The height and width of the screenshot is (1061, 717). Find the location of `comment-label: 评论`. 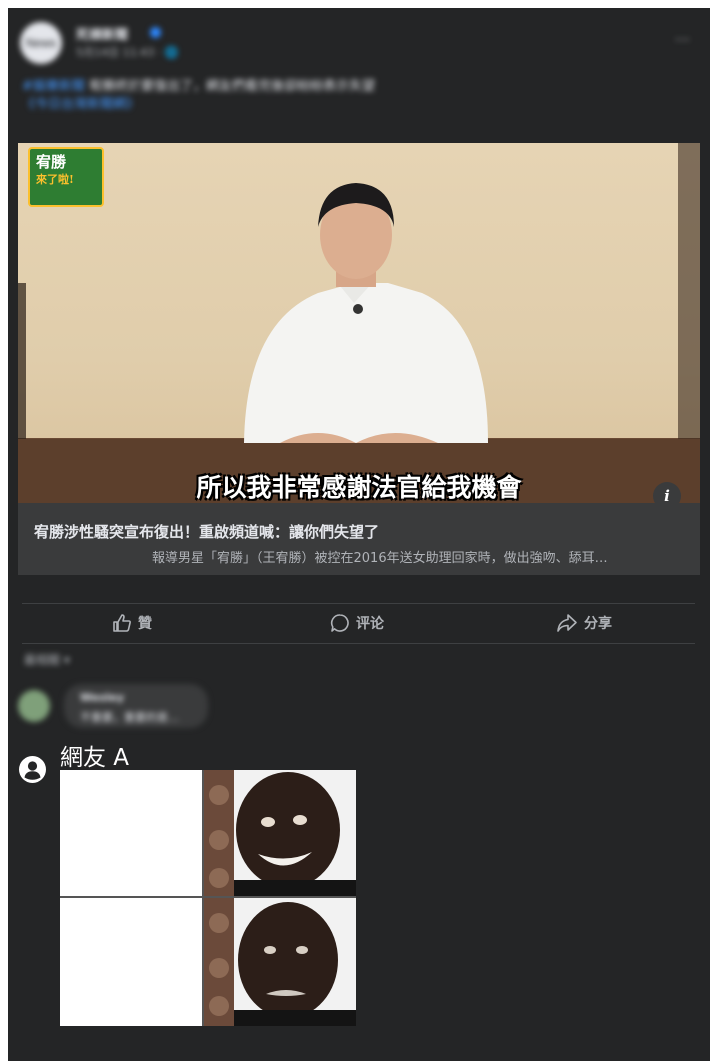

comment-label: 评论 is located at coordinates (370, 624).